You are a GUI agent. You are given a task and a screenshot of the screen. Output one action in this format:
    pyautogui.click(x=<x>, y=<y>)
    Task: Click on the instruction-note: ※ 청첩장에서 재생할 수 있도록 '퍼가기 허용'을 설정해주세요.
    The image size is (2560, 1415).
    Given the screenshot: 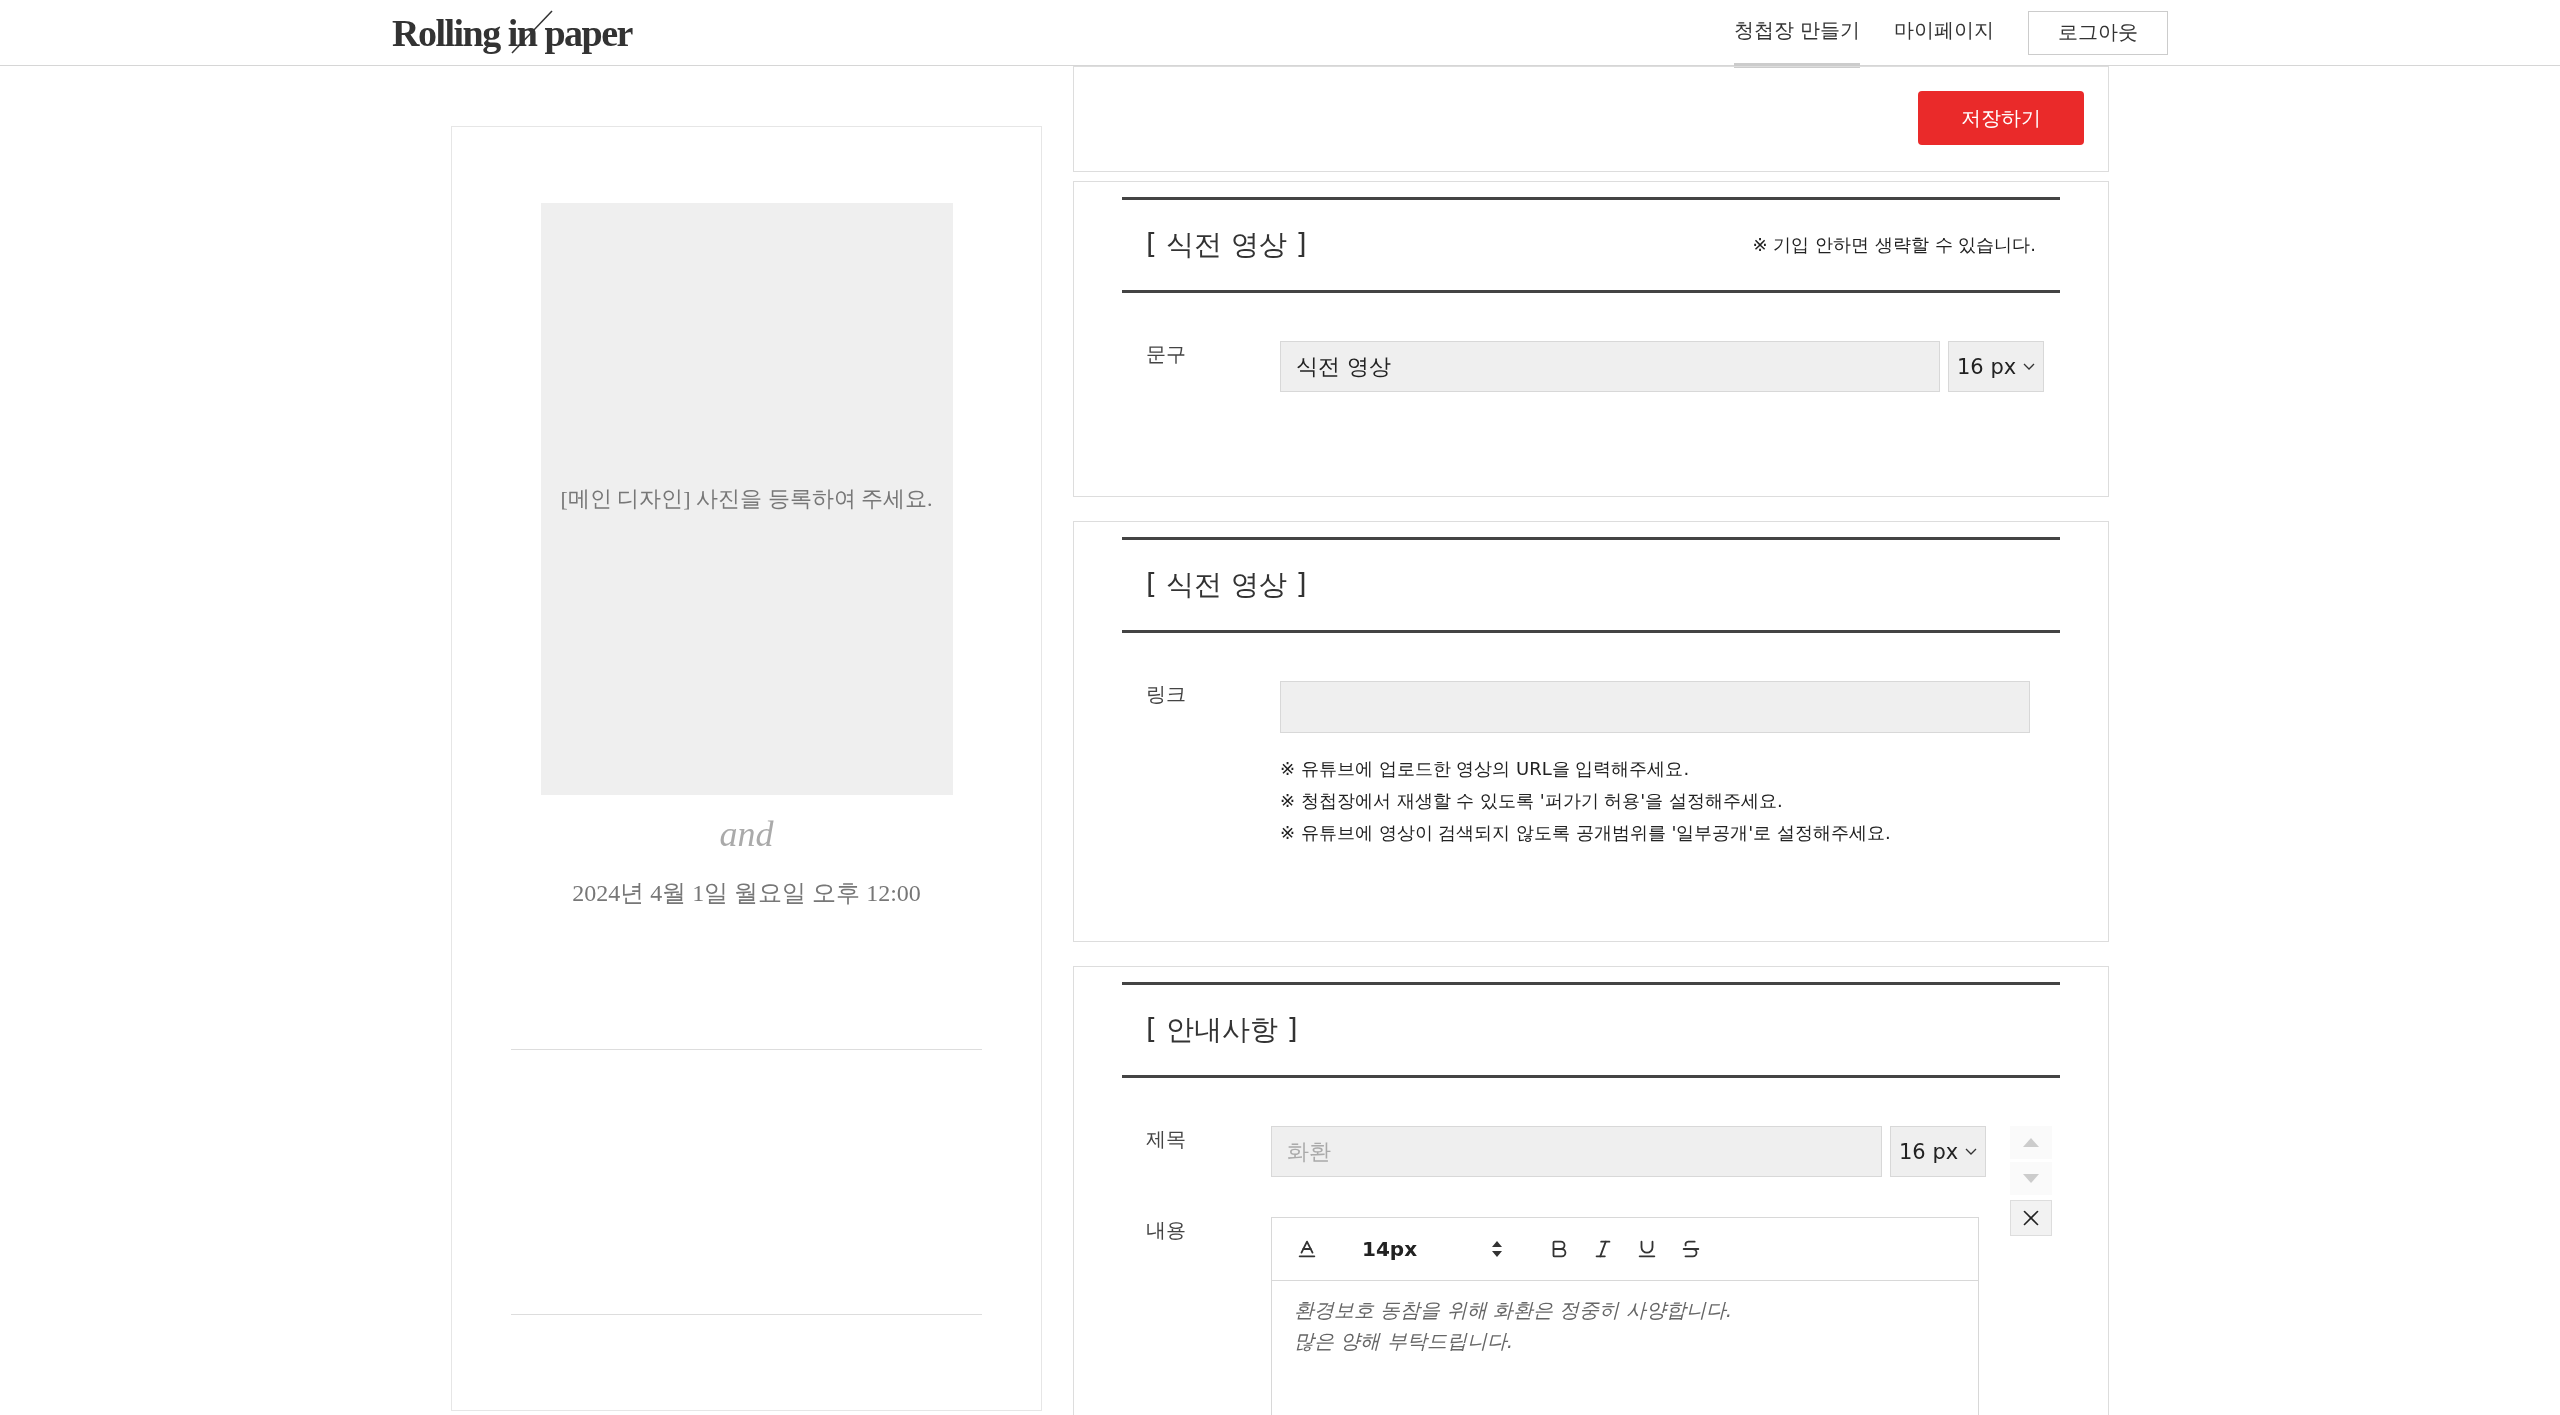 What is the action you would take?
    pyautogui.click(x=1532, y=801)
    